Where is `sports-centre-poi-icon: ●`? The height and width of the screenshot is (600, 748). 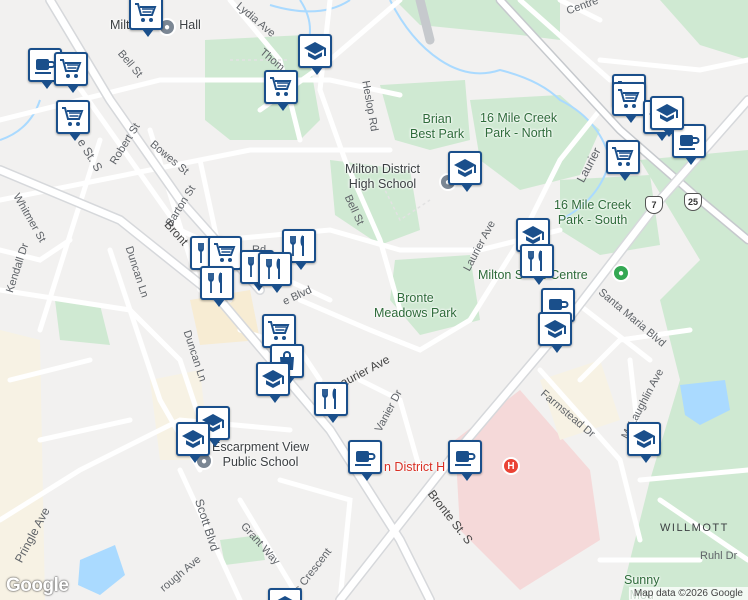
sports-centre-poi-icon: ● is located at coordinates (621, 273).